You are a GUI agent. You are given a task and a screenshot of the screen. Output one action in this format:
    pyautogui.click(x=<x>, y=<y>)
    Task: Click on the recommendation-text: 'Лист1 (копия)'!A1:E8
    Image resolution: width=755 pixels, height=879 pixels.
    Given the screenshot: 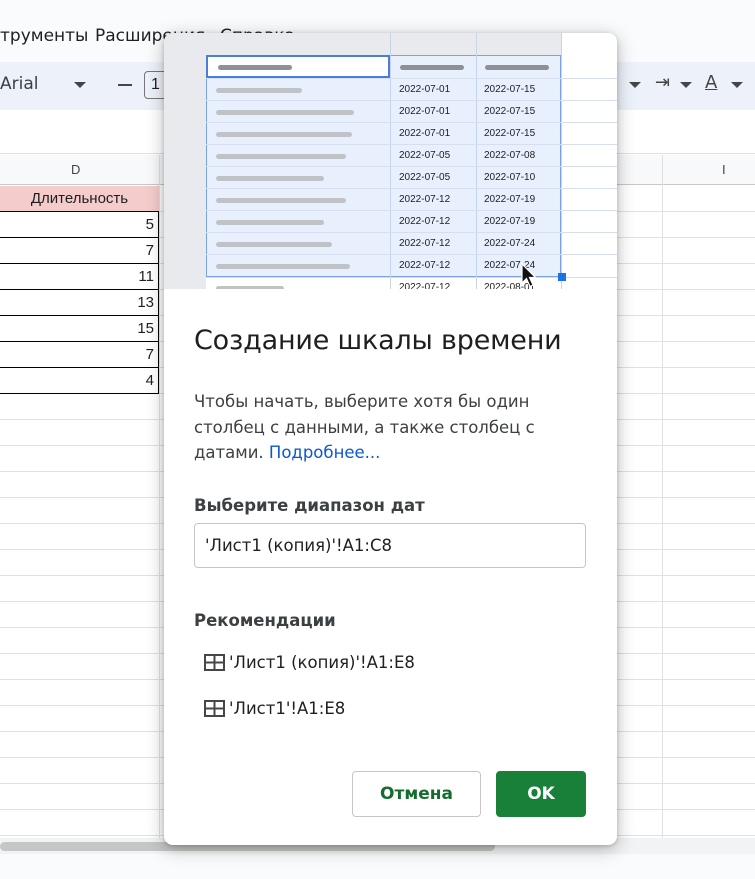 What is the action you would take?
    pyautogui.click(x=322, y=662)
    